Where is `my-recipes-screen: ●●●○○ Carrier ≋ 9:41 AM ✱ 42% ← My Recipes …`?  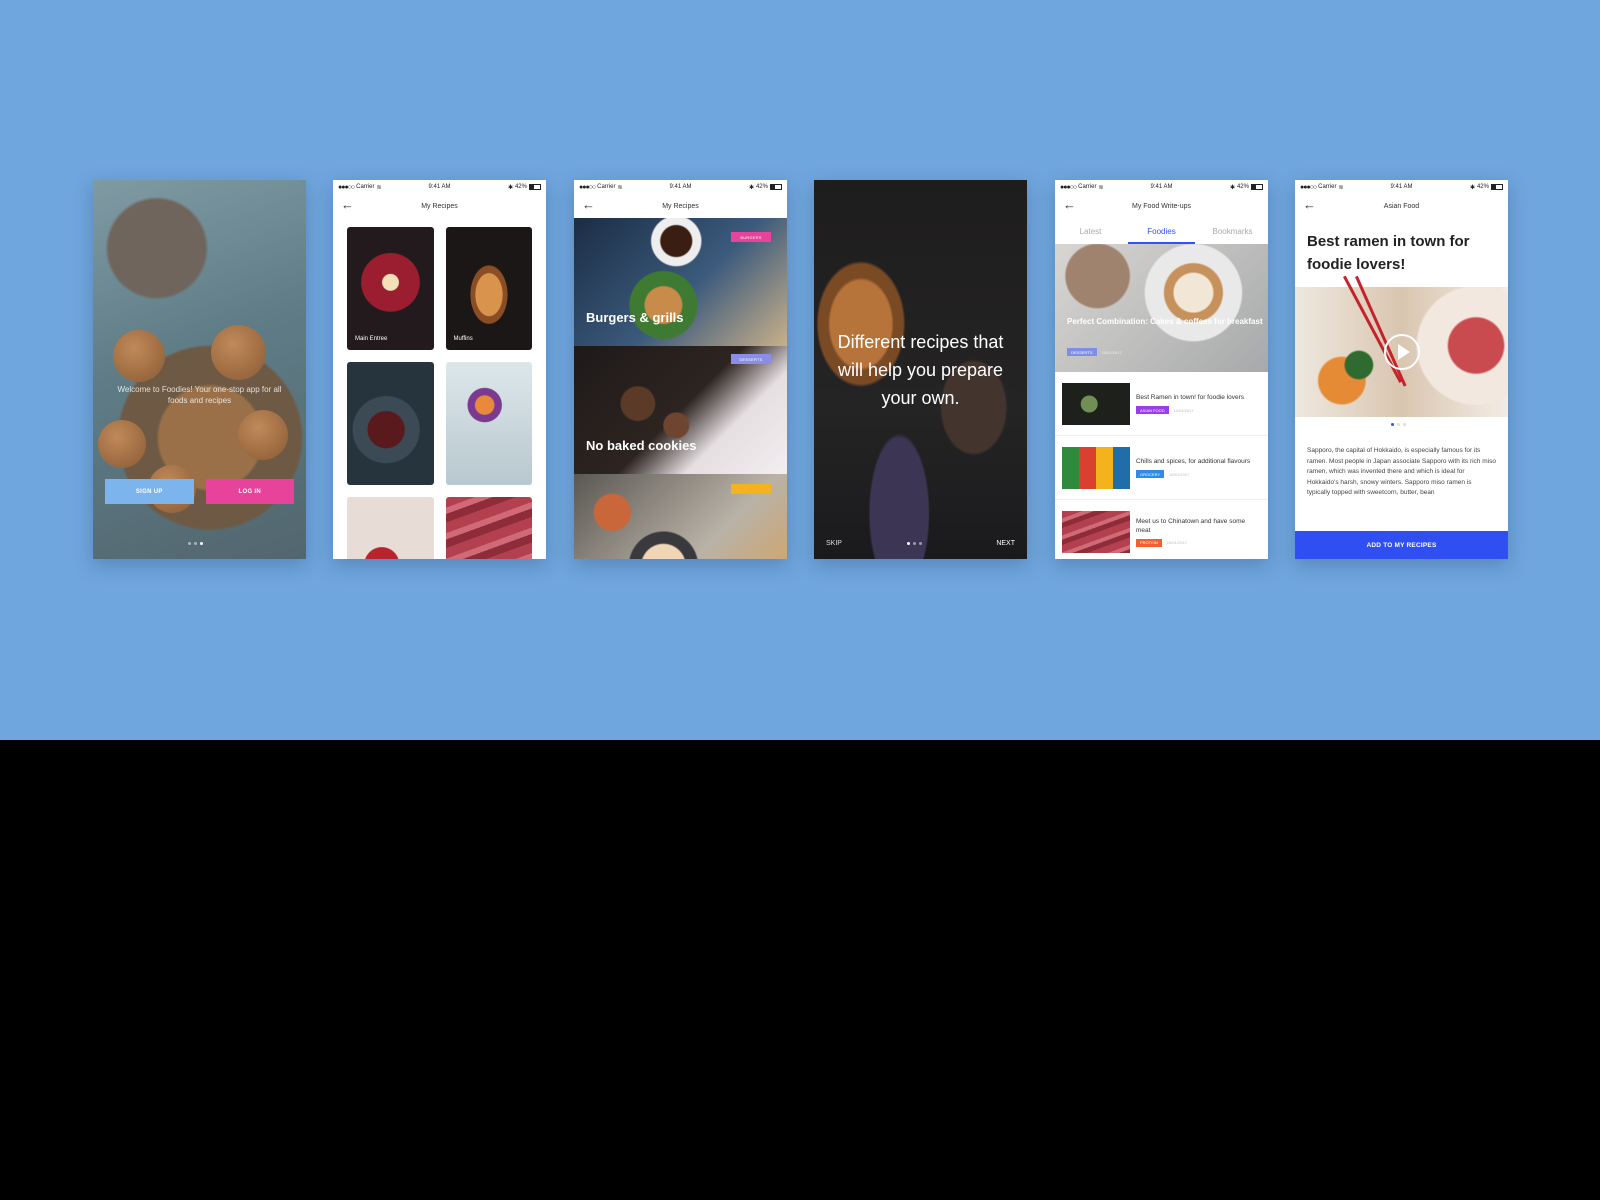
my-recipes-screen: ●●●○○ Carrier ≋ 9:41 AM ✱ 42% ← My Recipes … is located at coordinates (439, 369).